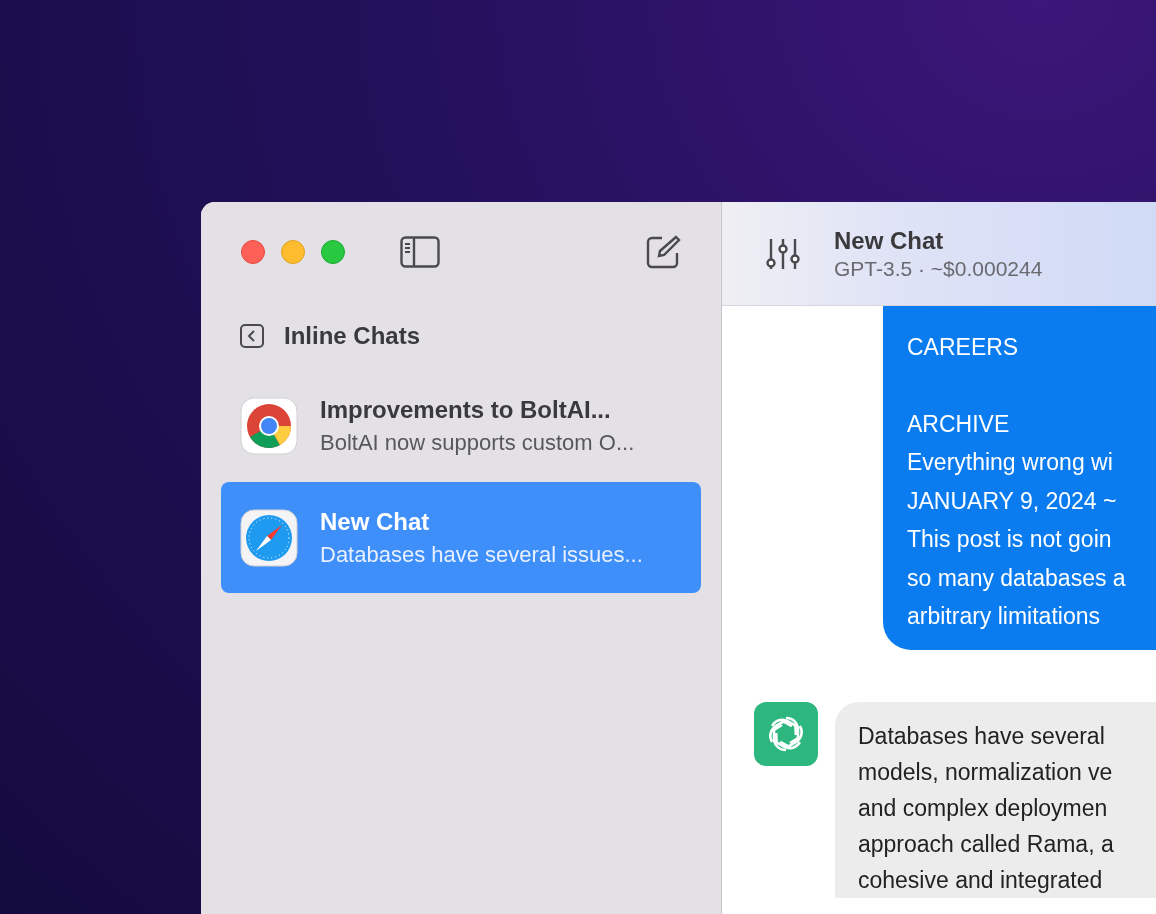  What do you see at coordinates (786, 733) in the screenshot?
I see `assistant-avatar-icon` at bounding box center [786, 733].